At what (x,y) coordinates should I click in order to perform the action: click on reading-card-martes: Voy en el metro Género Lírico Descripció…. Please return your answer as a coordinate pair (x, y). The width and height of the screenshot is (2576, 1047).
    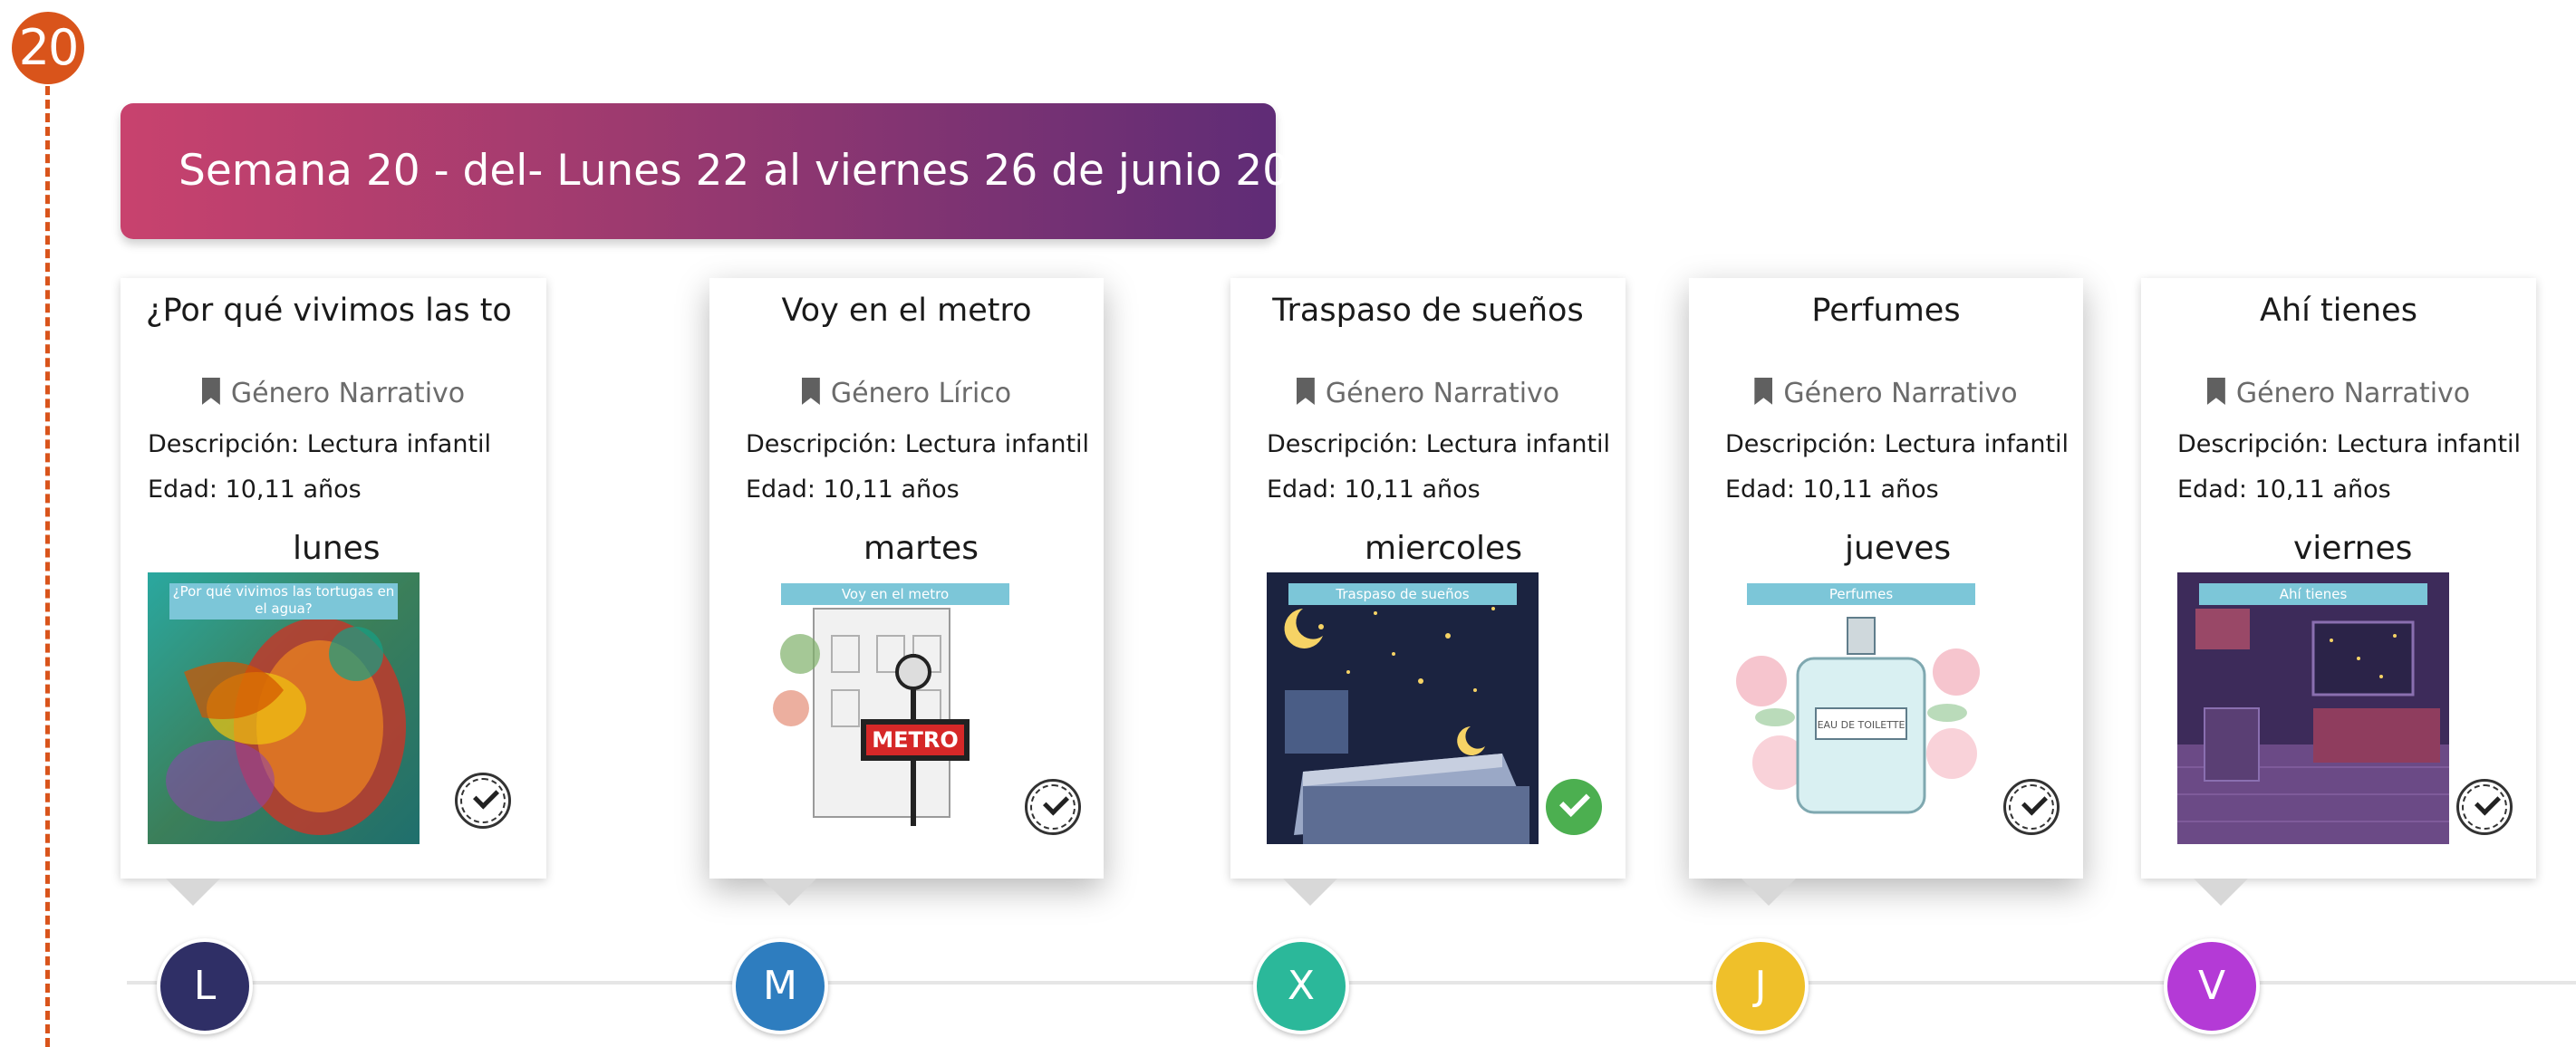
    Looking at the image, I should click on (906, 578).